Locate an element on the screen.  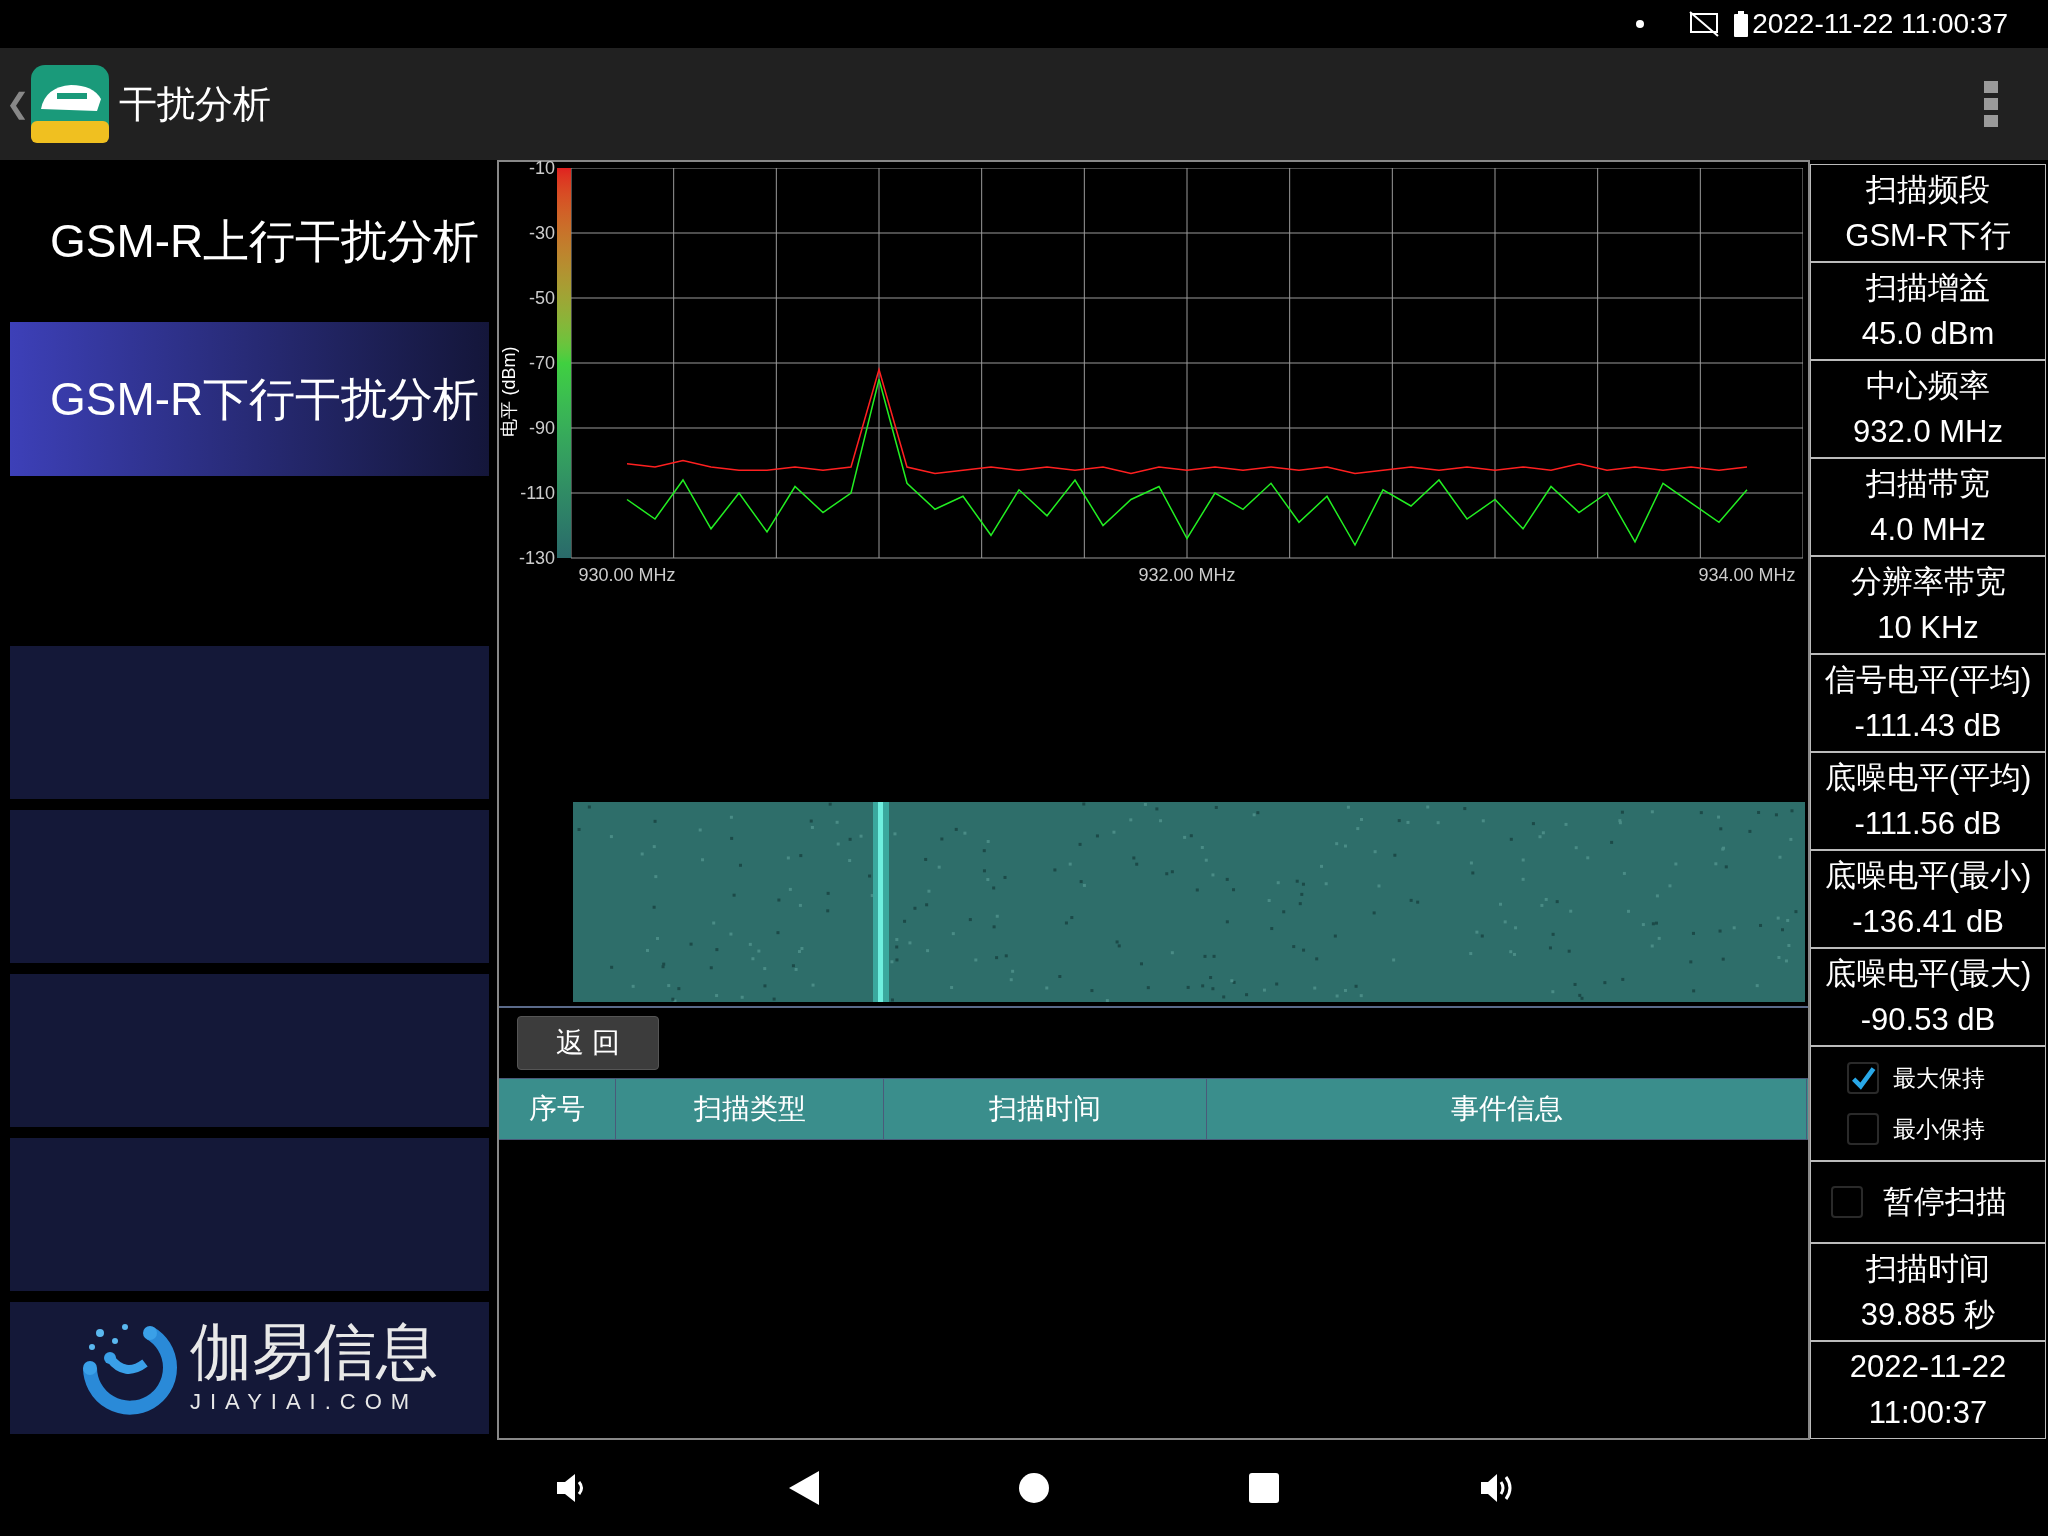
company-name: 伽易信息 is located at coordinates (314, 1351).